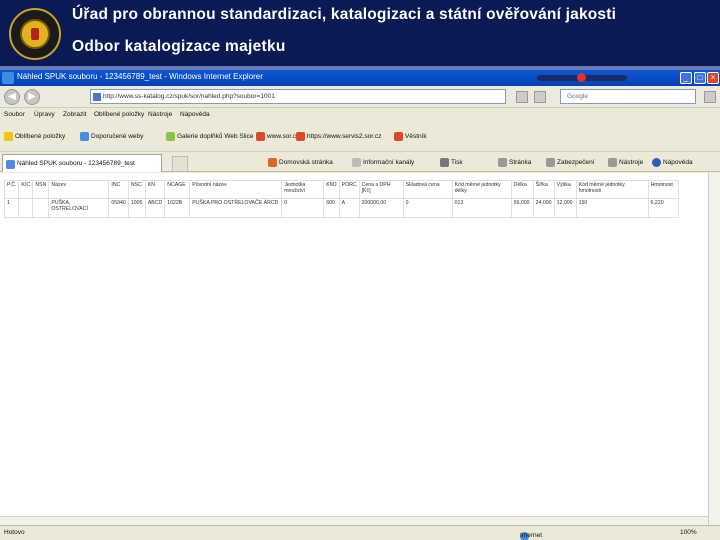  Describe the element at coordinates (356, 162) in the screenshot. I see `rss-icon` at that location.